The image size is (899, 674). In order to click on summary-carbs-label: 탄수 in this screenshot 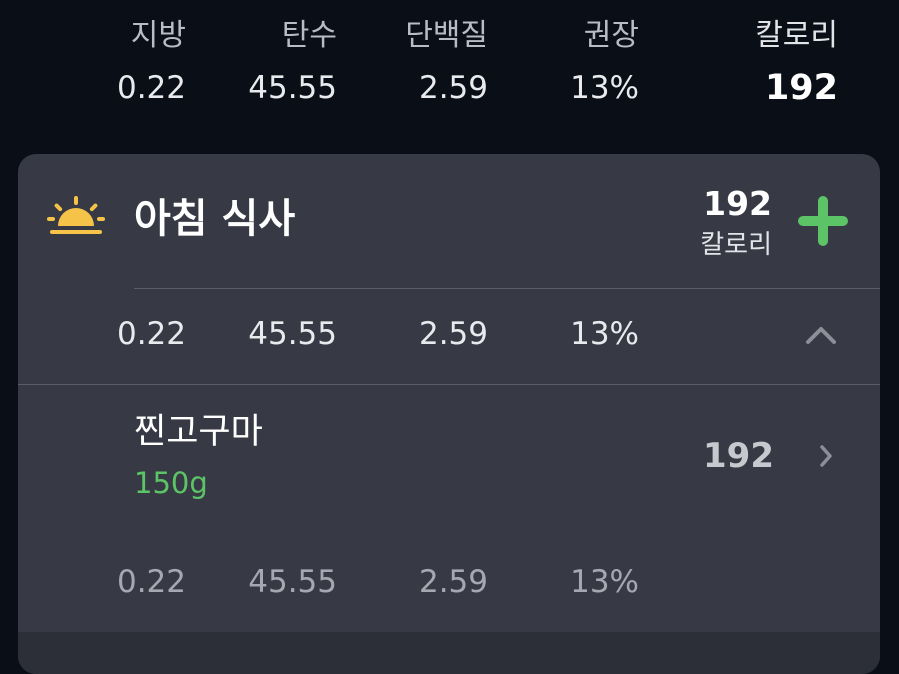, I will do `click(309, 35)`.